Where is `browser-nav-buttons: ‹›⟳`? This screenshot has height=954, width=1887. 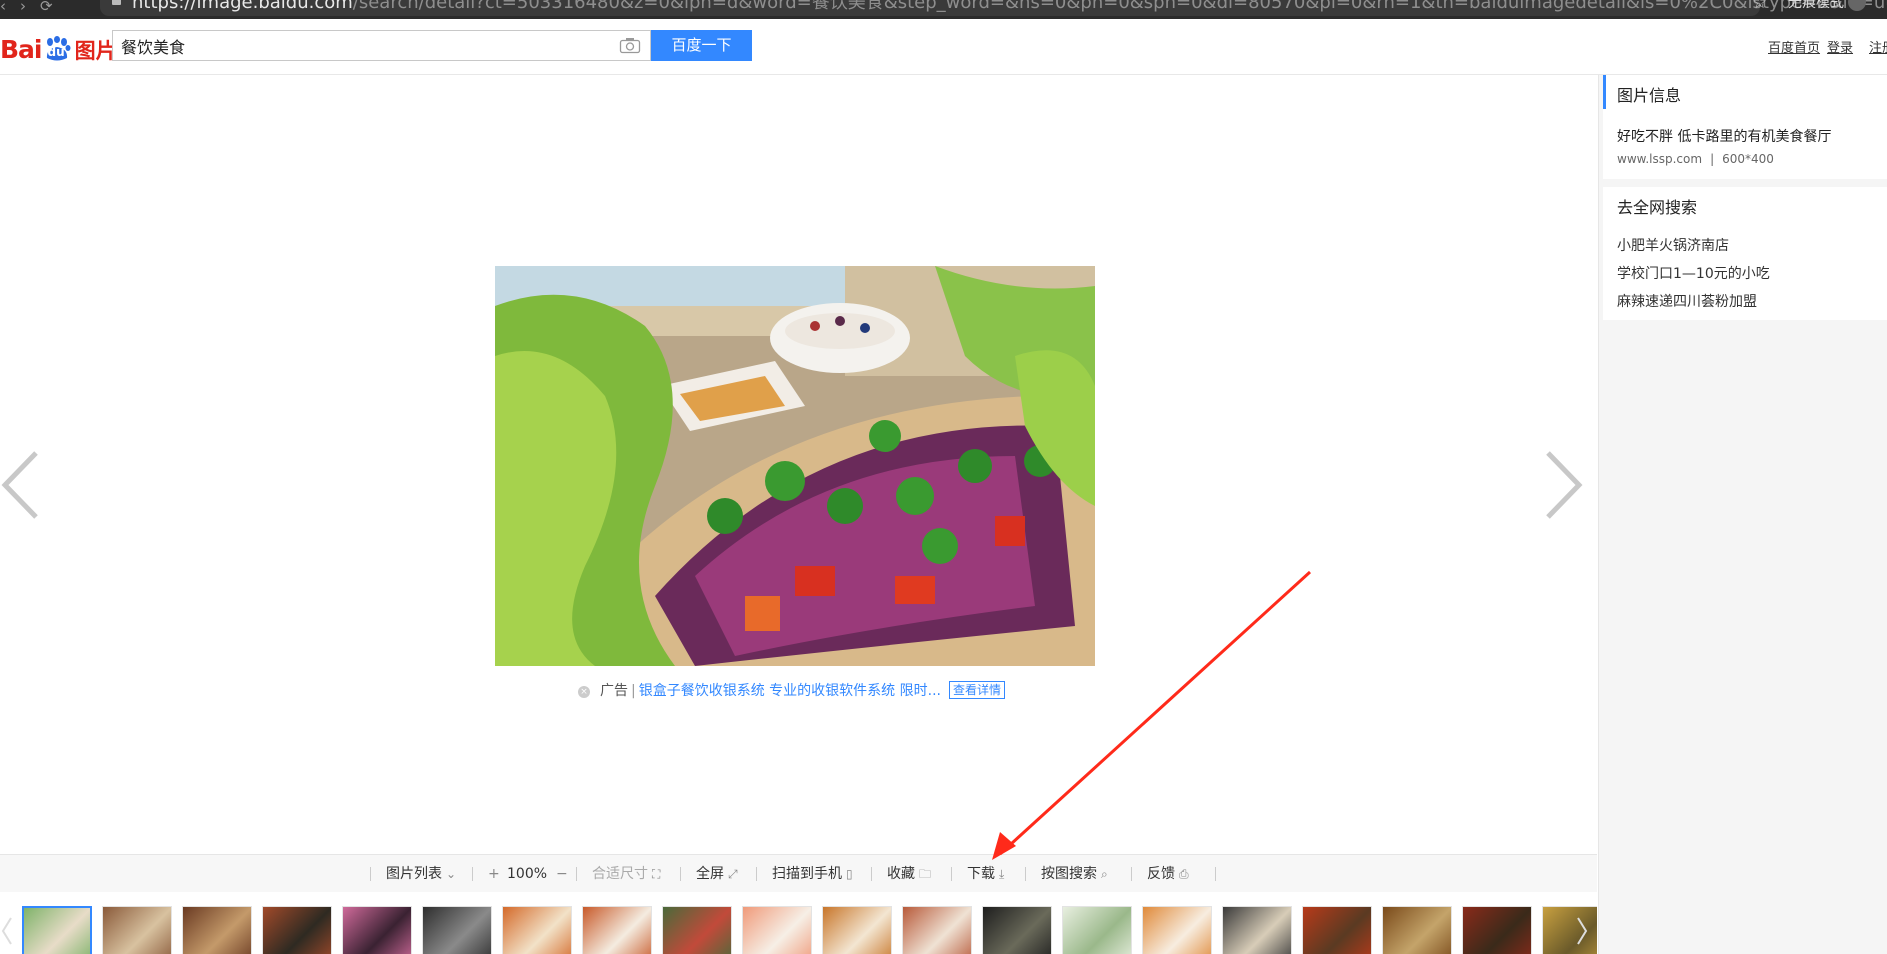 browser-nav-buttons: ‹›⟳ is located at coordinates (45, 8).